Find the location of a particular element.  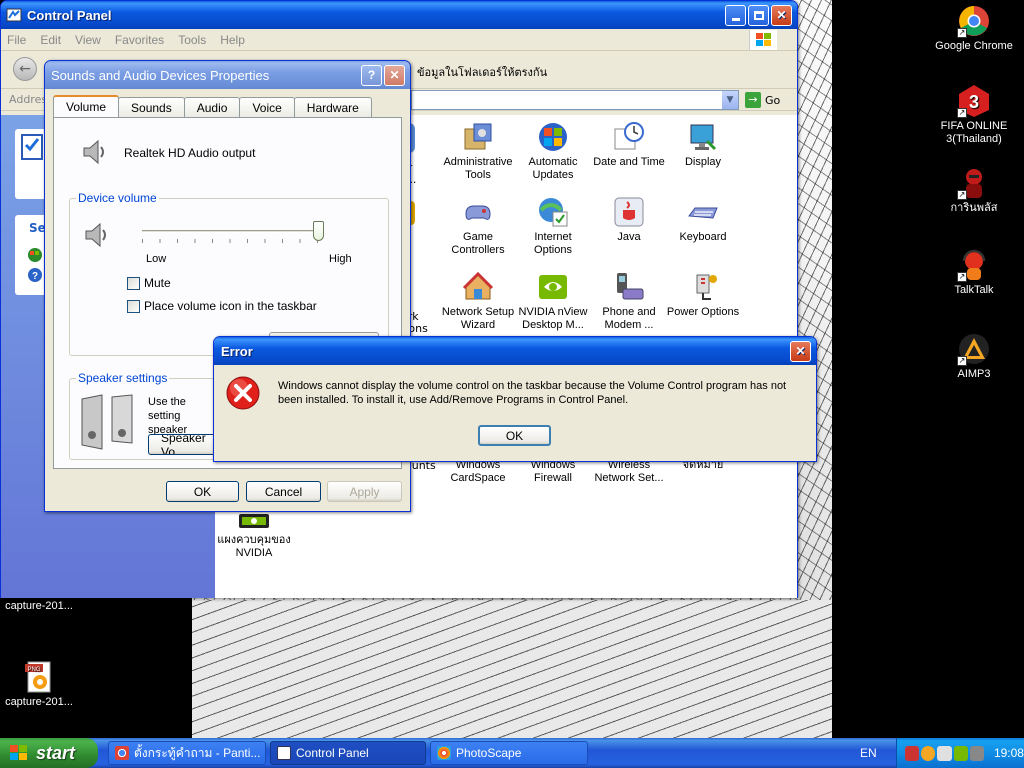

start-button: start is located at coordinates (49, 753).